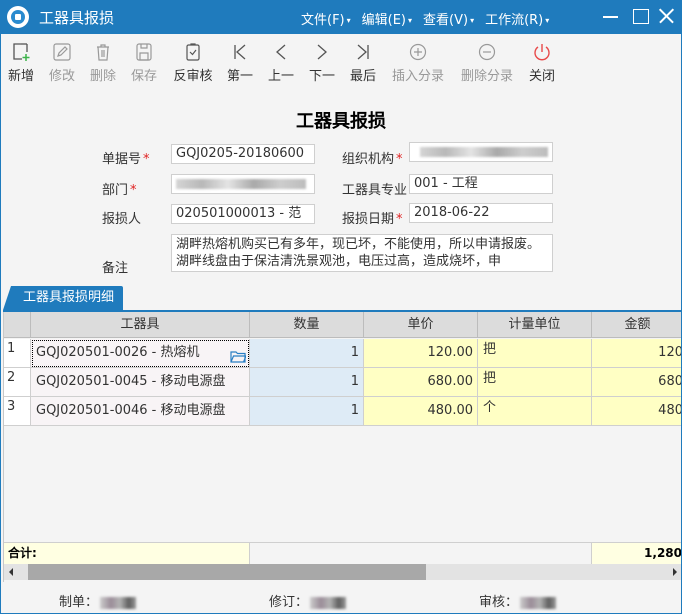 Image resolution: width=682 pixels, height=614 pixels. Describe the element at coordinates (375, 190) in the screenshot. I see `specialty-label: 工器具专业` at that location.